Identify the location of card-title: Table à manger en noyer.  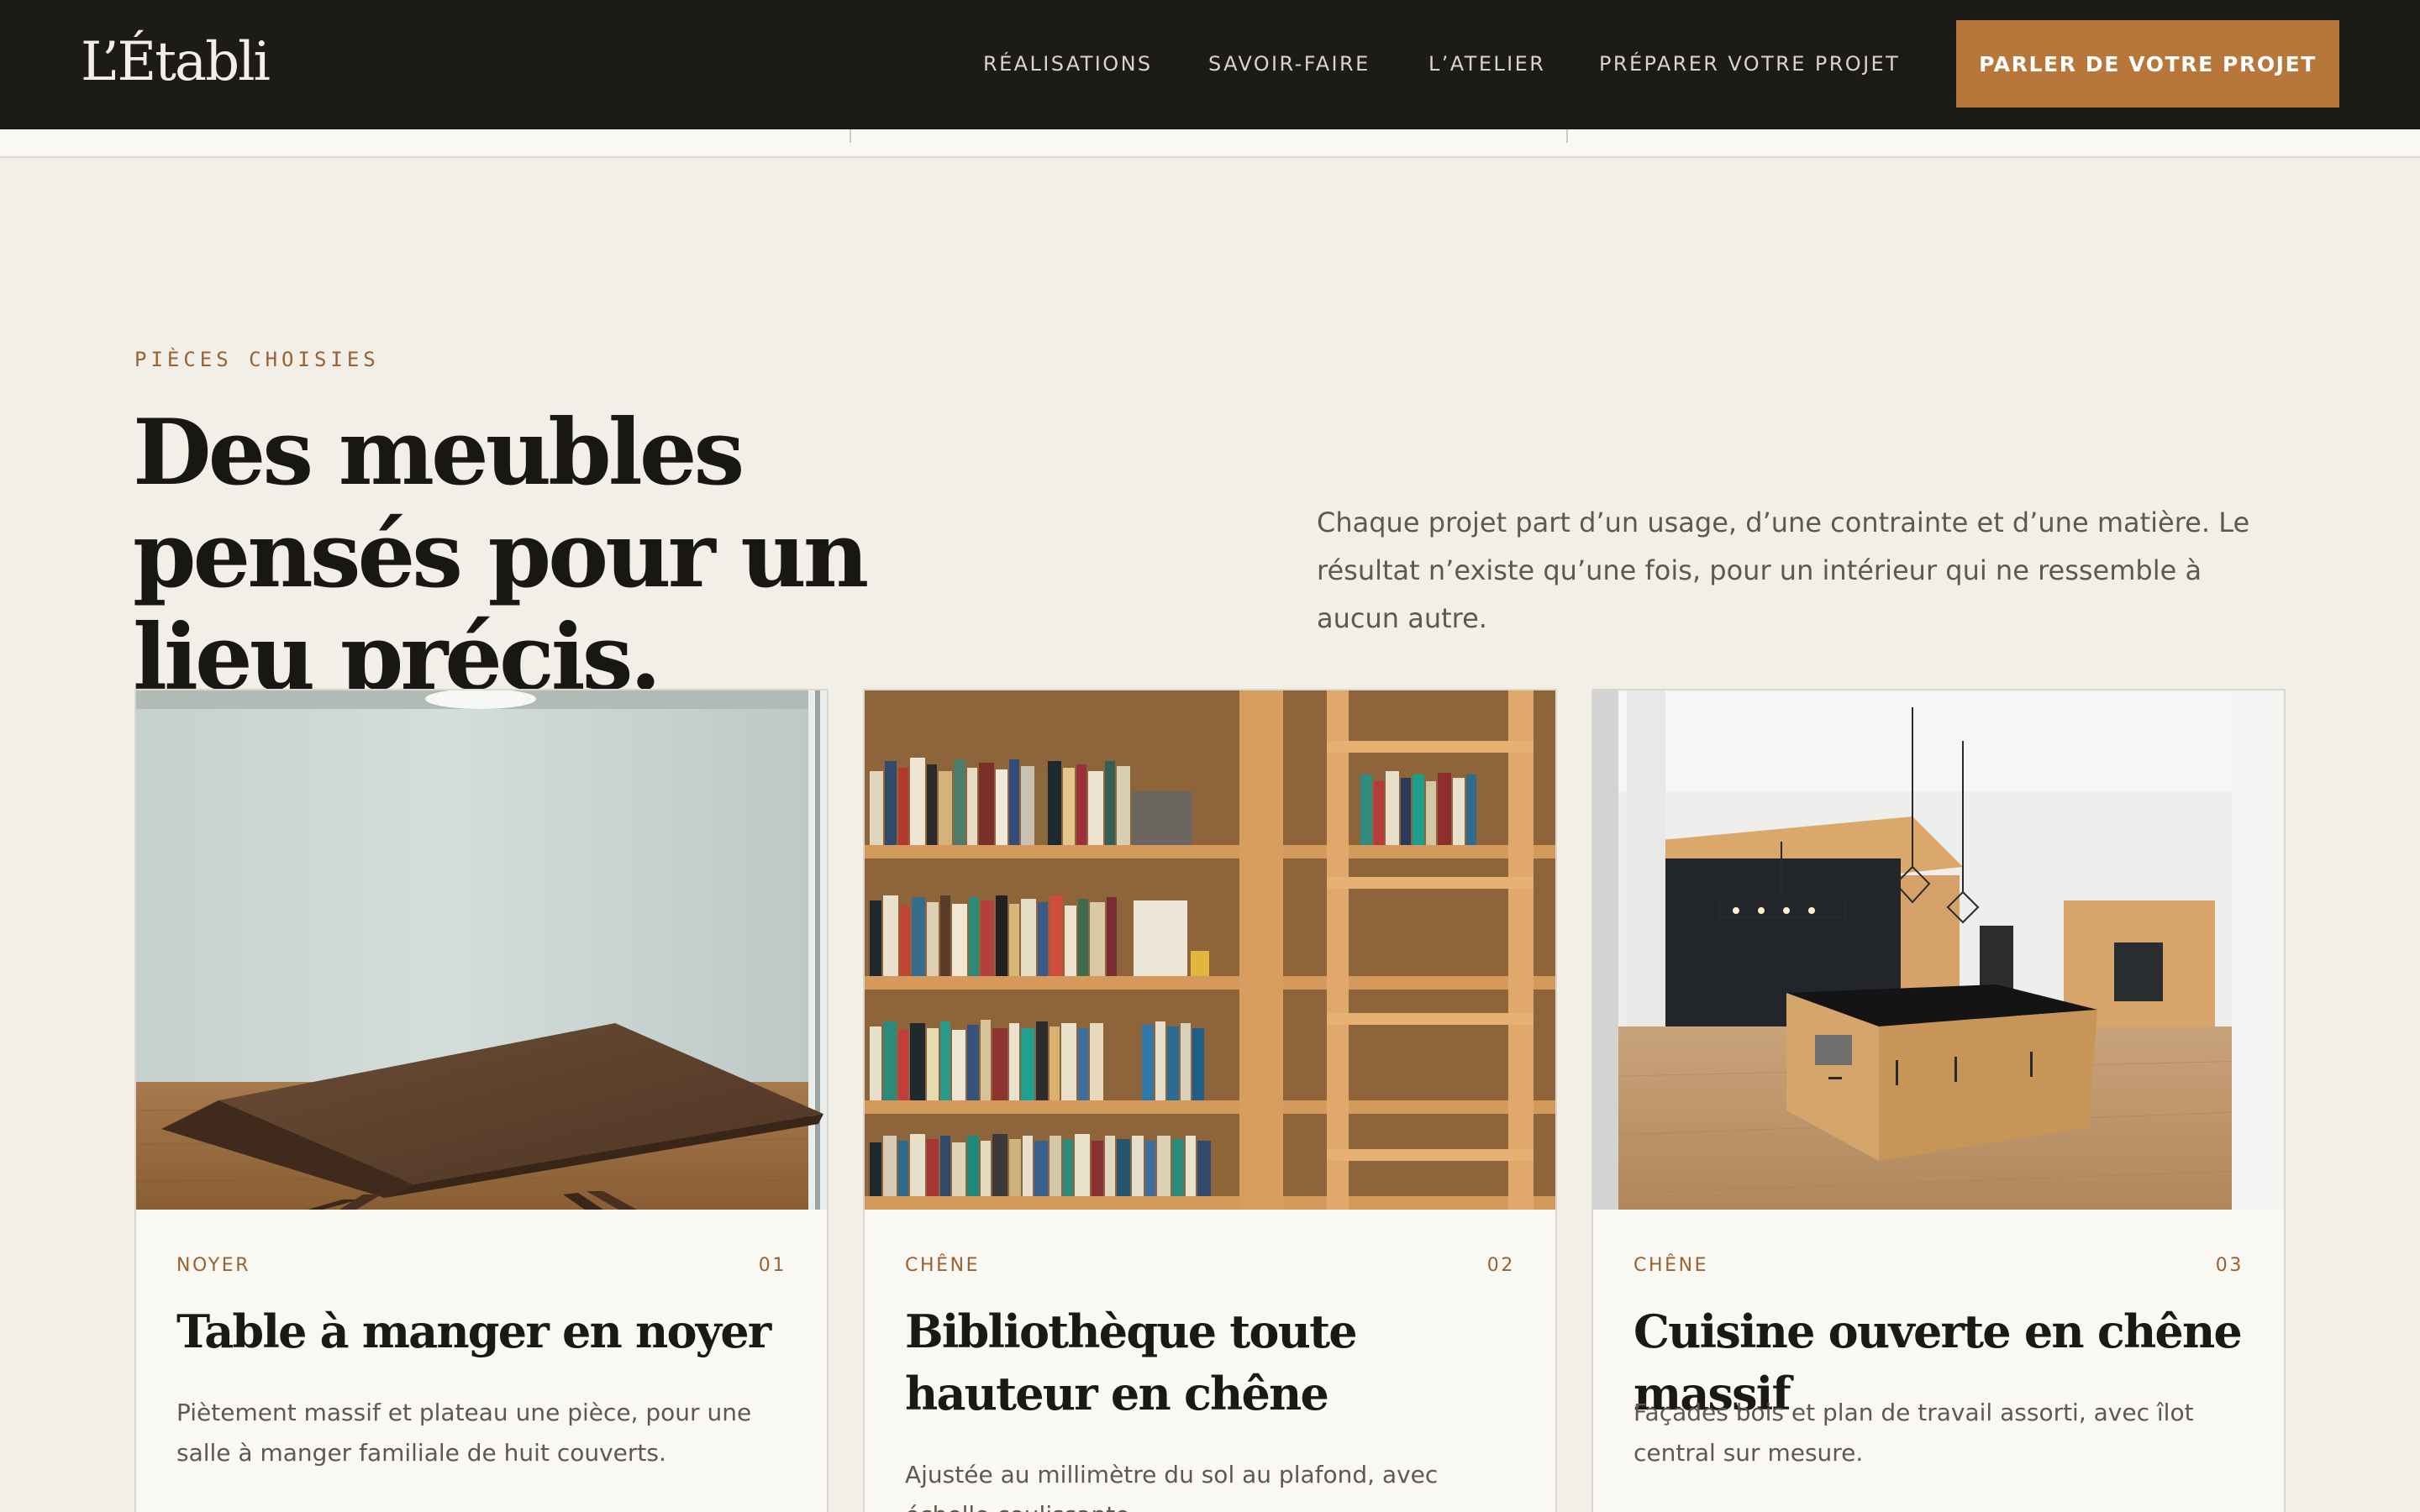
(473, 1331).